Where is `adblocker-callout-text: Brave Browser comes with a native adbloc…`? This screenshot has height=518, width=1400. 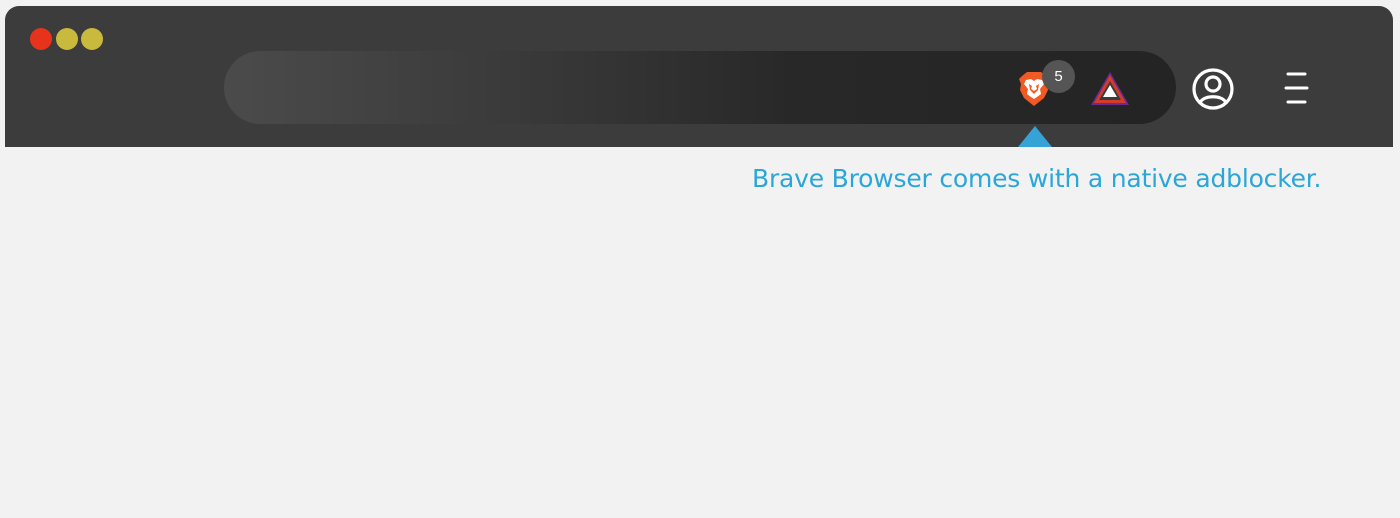 adblocker-callout-text: Brave Browser comes with a native adbloc… is located at coordinates (1037, 178).